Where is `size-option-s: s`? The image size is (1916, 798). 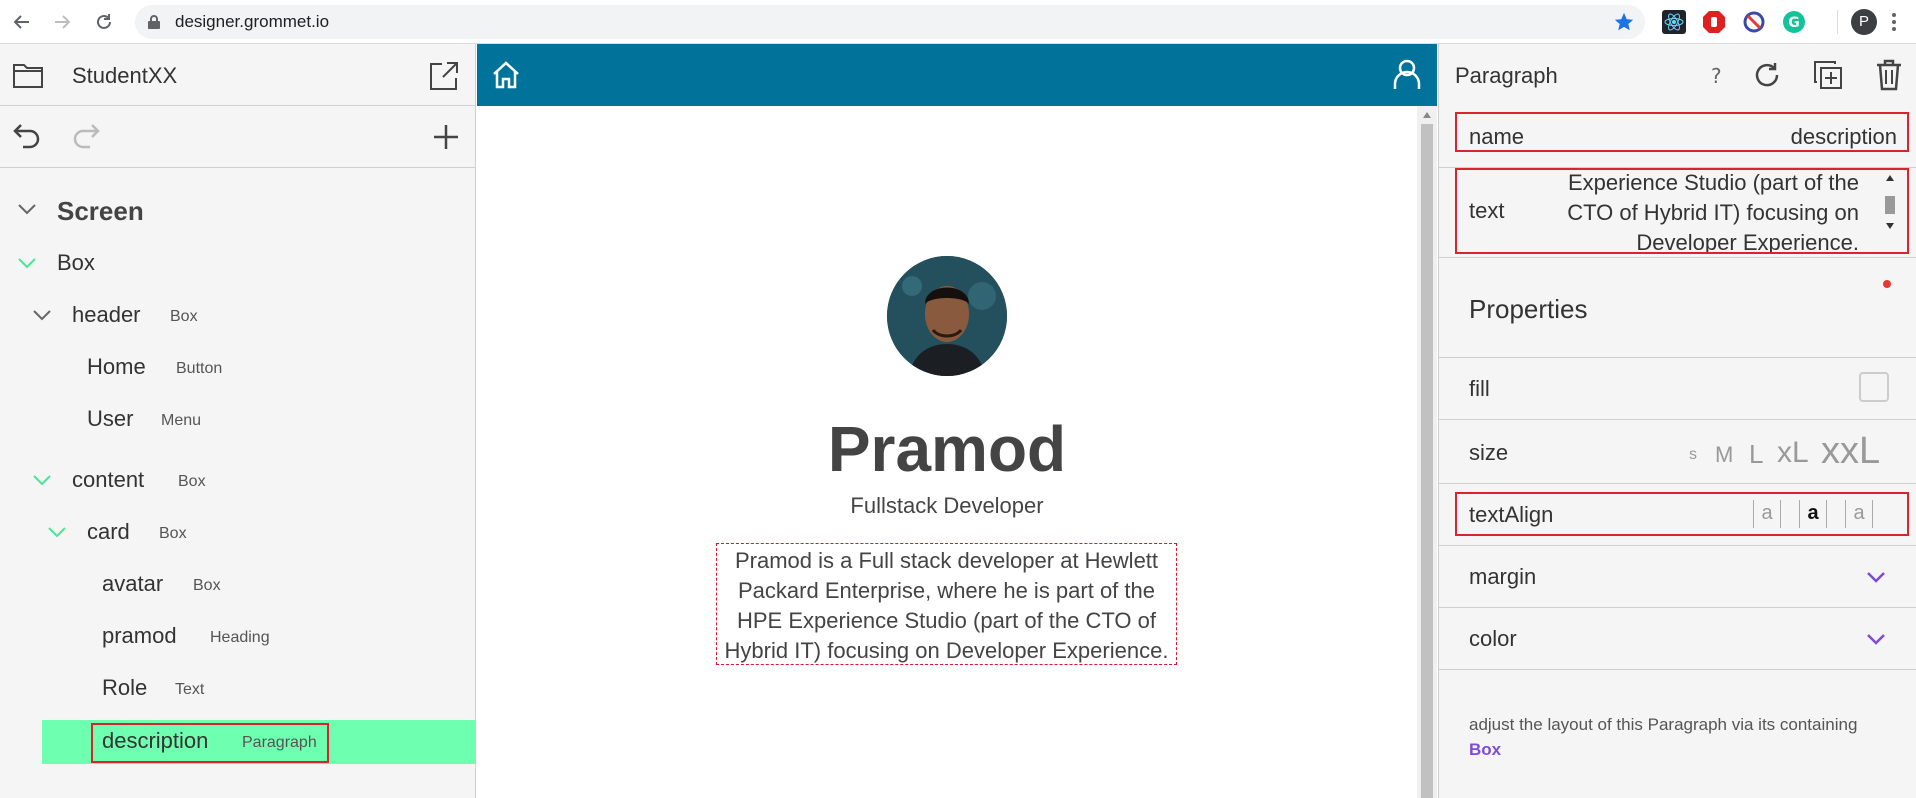 size-option-s: s is located at coordinates (1693, 455).